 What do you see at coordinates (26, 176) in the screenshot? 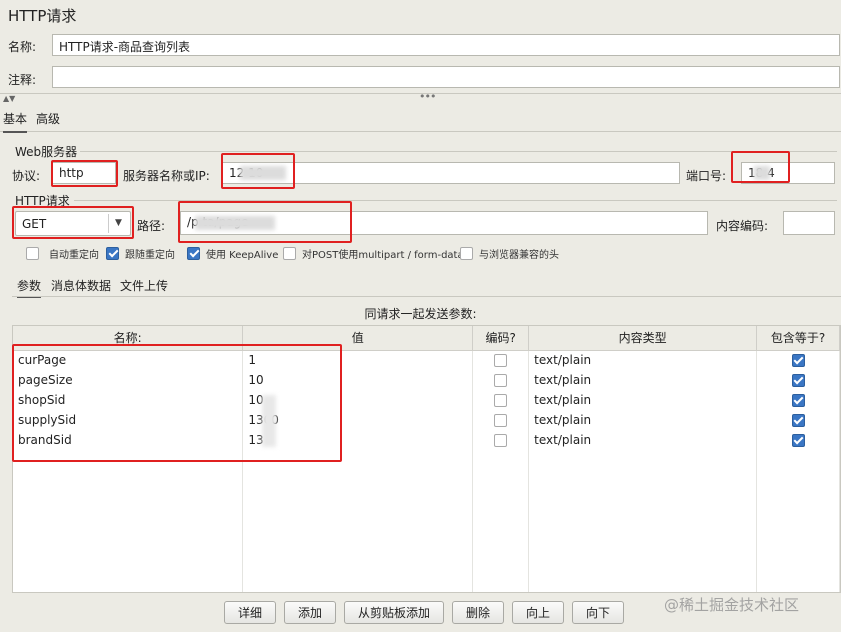
I see `protocol-label: 协议:` at bounding box center [26, 176].